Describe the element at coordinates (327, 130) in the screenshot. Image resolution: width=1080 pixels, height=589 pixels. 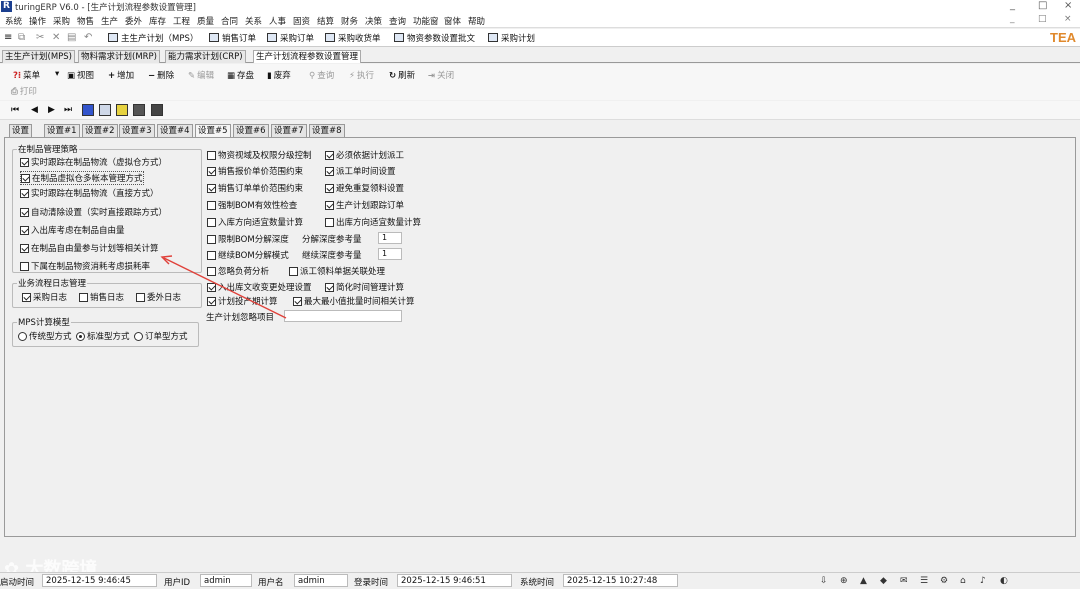
I see `tab-setting-8: 设置#8` at that location.